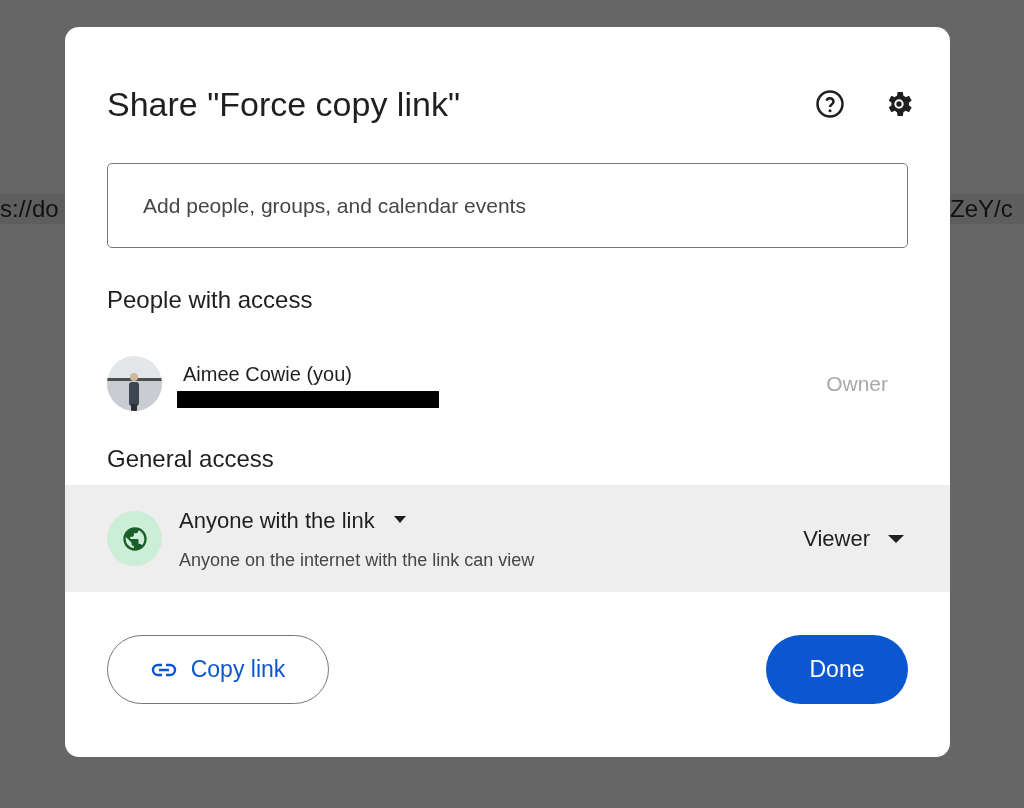  Describe the element at coordinates (853, 538) in the screenshot. I see `role-dropdown: Viewer` at that location.